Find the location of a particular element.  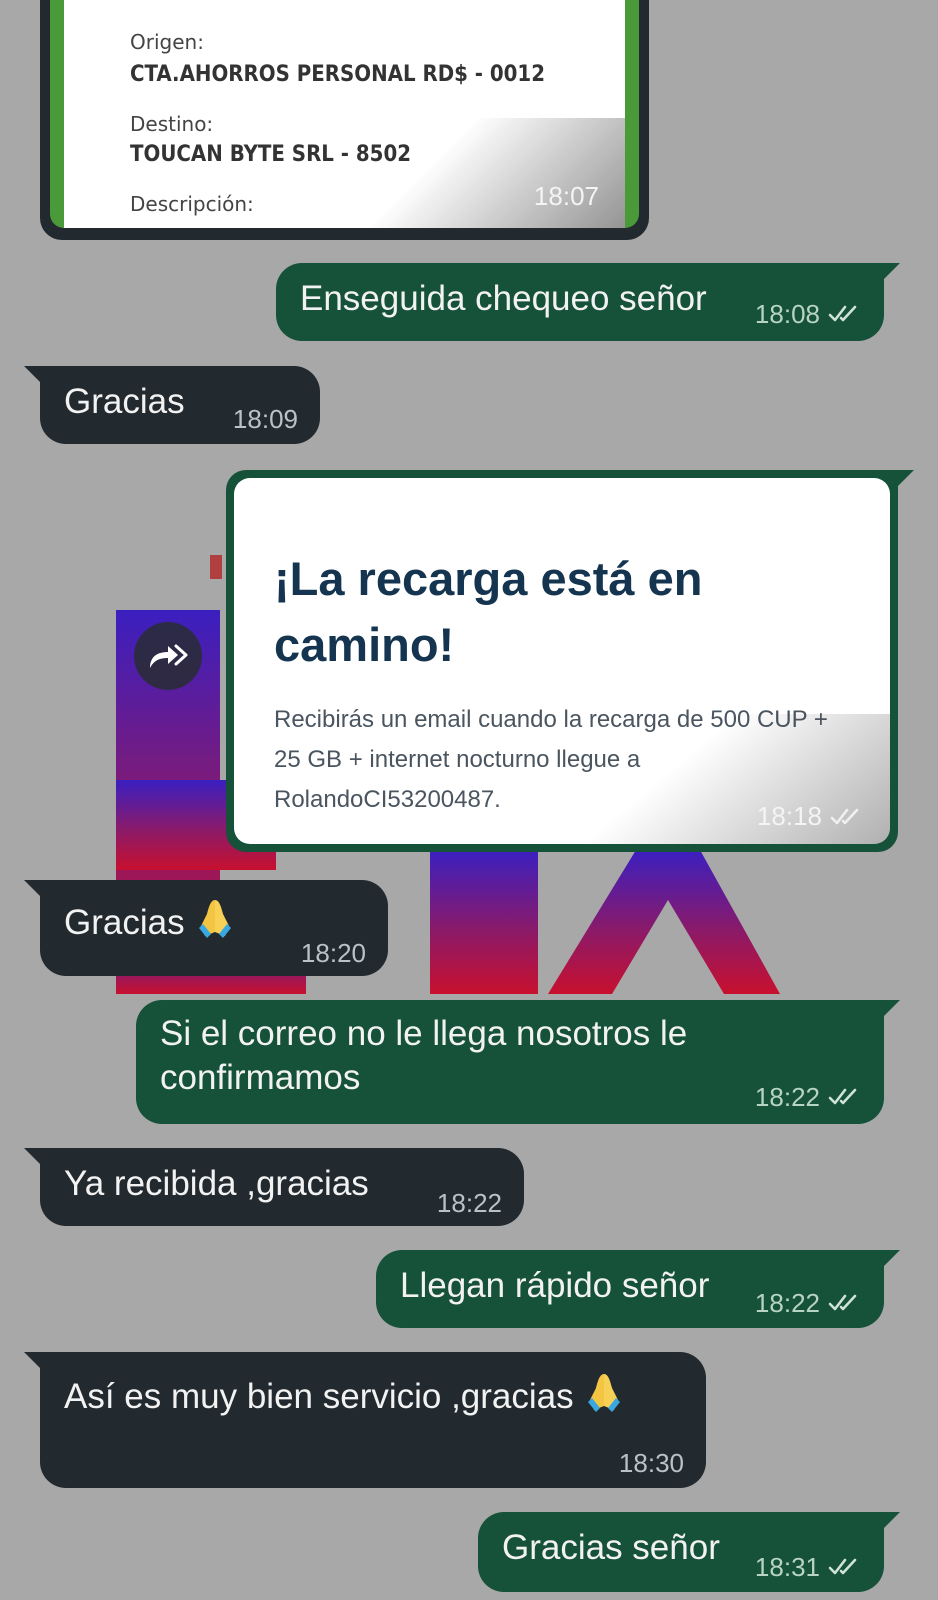

outgoing-message: Llegan rápido señor 18:22 is located at coordinates (638, 1289).